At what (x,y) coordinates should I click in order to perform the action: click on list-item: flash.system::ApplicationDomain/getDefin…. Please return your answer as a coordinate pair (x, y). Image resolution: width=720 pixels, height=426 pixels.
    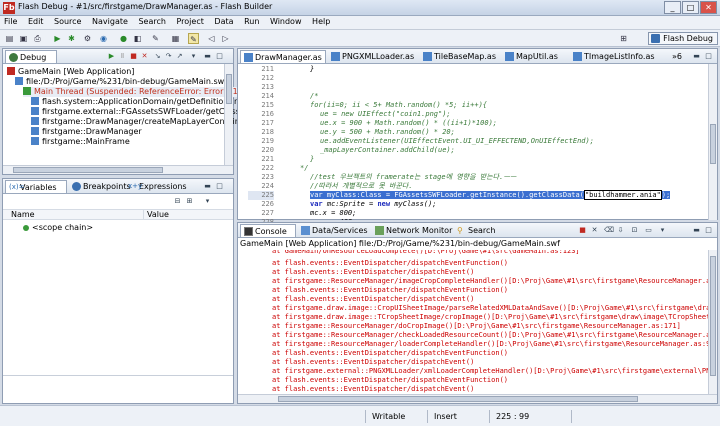
    Looking at the image, I should click on (135, 102).